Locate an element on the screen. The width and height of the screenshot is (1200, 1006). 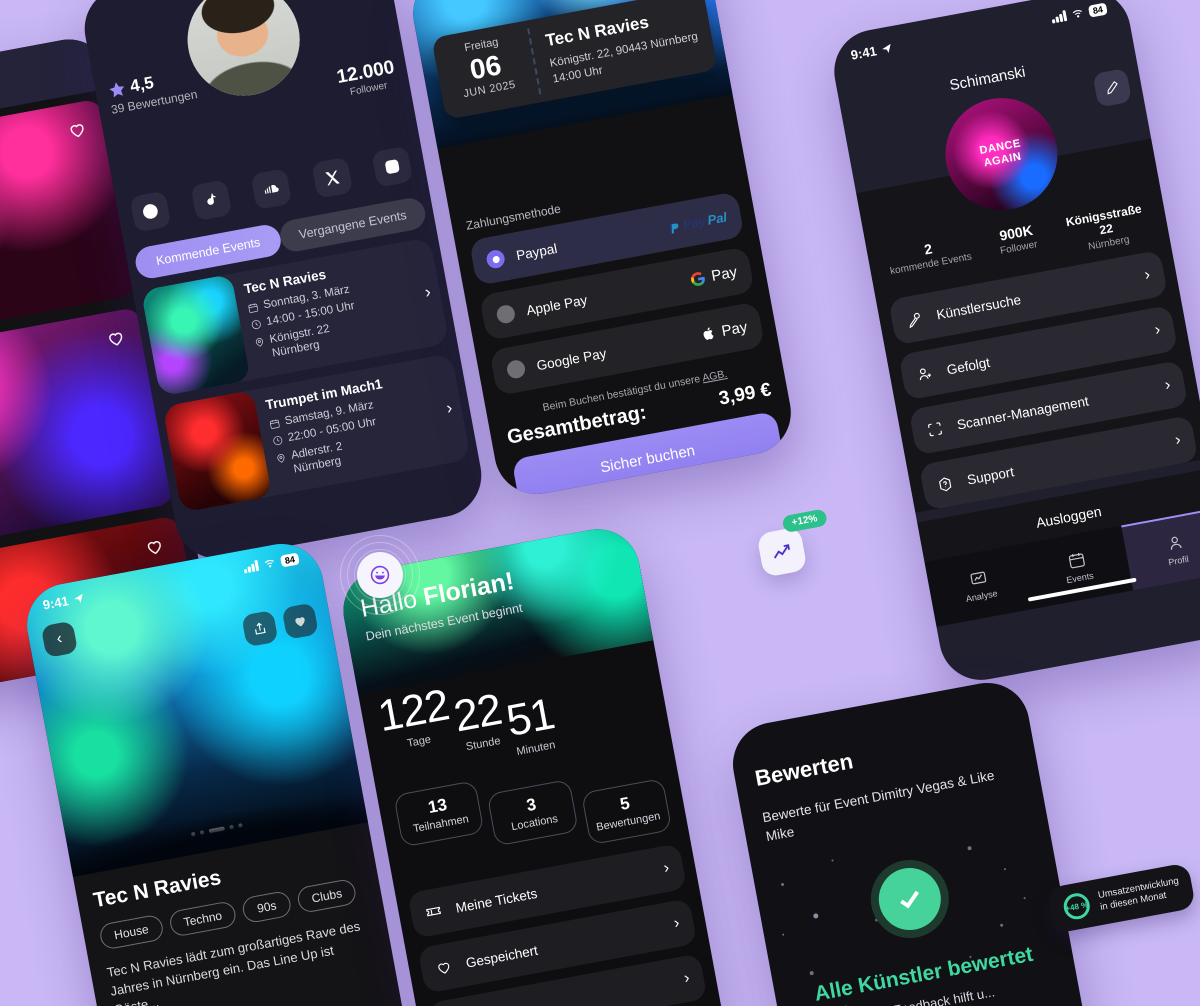
stat-followers: 900K Follower is located at coordinates (1018, 239).